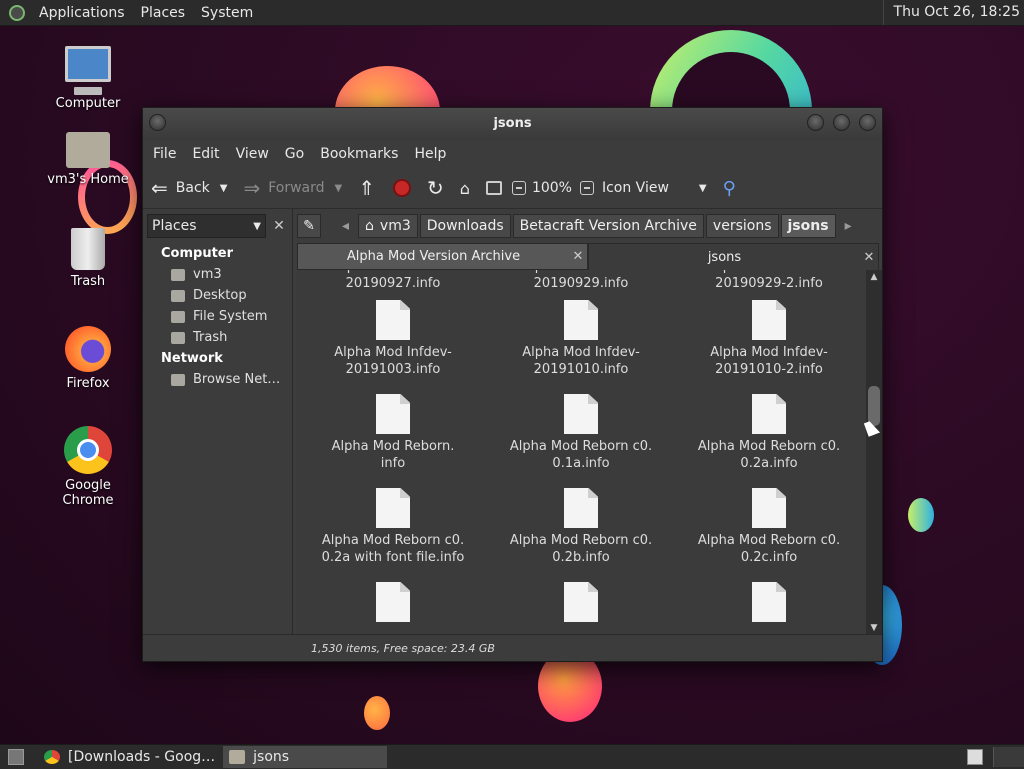 The height and width of the screenshot is (769, 1024). What do you see at coordinates (174, 226) in the screenshot?
I see `places-selector-label: Places` at bounding box center [174, 226].